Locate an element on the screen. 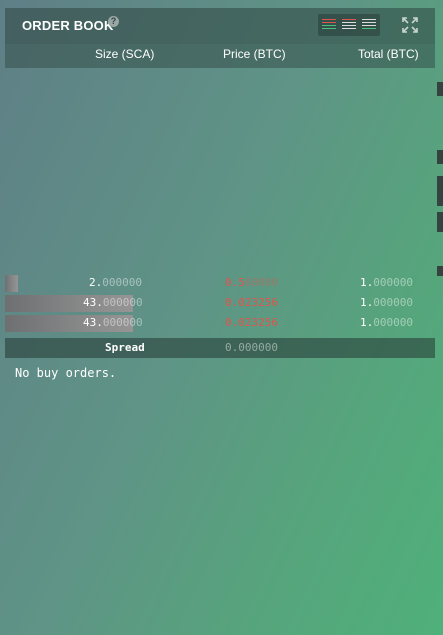 The height and width of the screenshot is (635, 443). view-bids-only-icon is located at coordinates (369, 25).